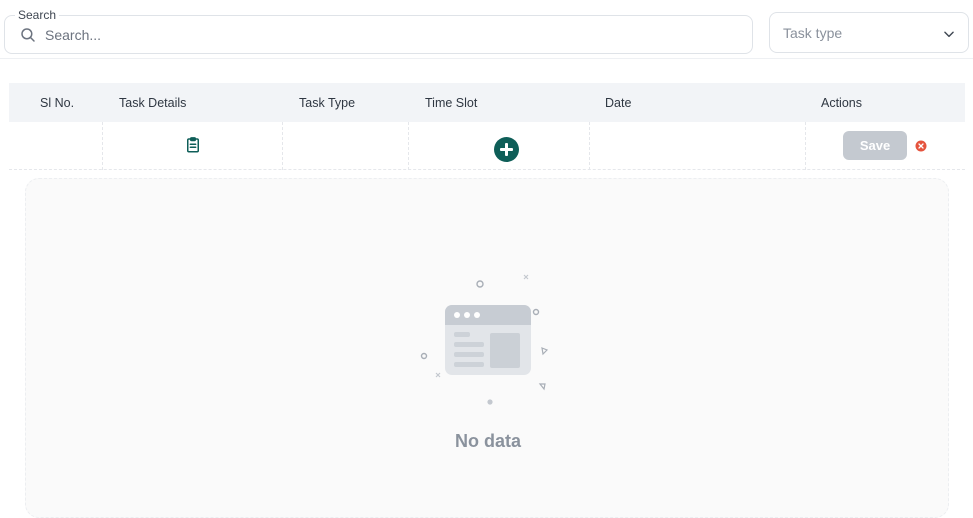 The width and height of the screenshot is (973, 518). What do you see at coordinates (949, 34) in the screenshot?
I see `chevron-down-icon` at bounding box center [949, 34].